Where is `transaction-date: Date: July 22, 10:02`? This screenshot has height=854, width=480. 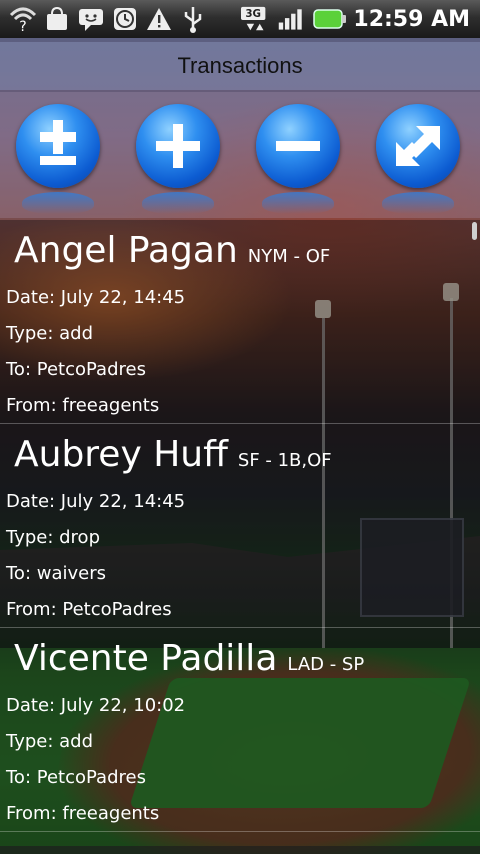
transaction-date: Date: July 22, 10:02 is located at coordinates (96, 705).